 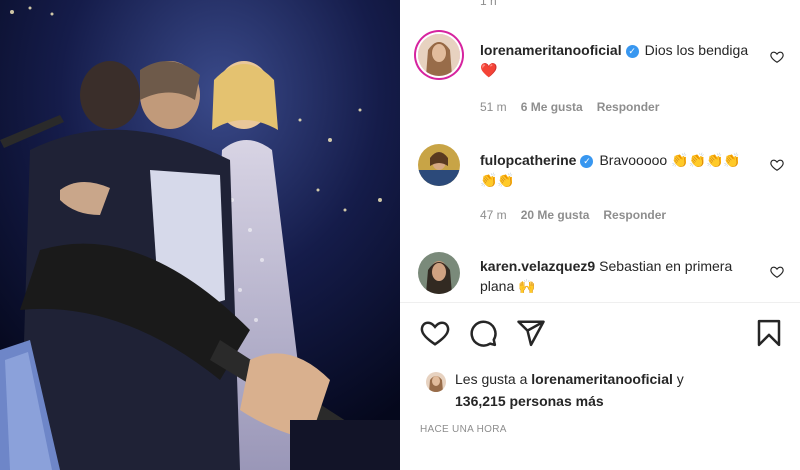 I want to click on comment-username: lorenameritanooficial, so click(x=551, y=50).